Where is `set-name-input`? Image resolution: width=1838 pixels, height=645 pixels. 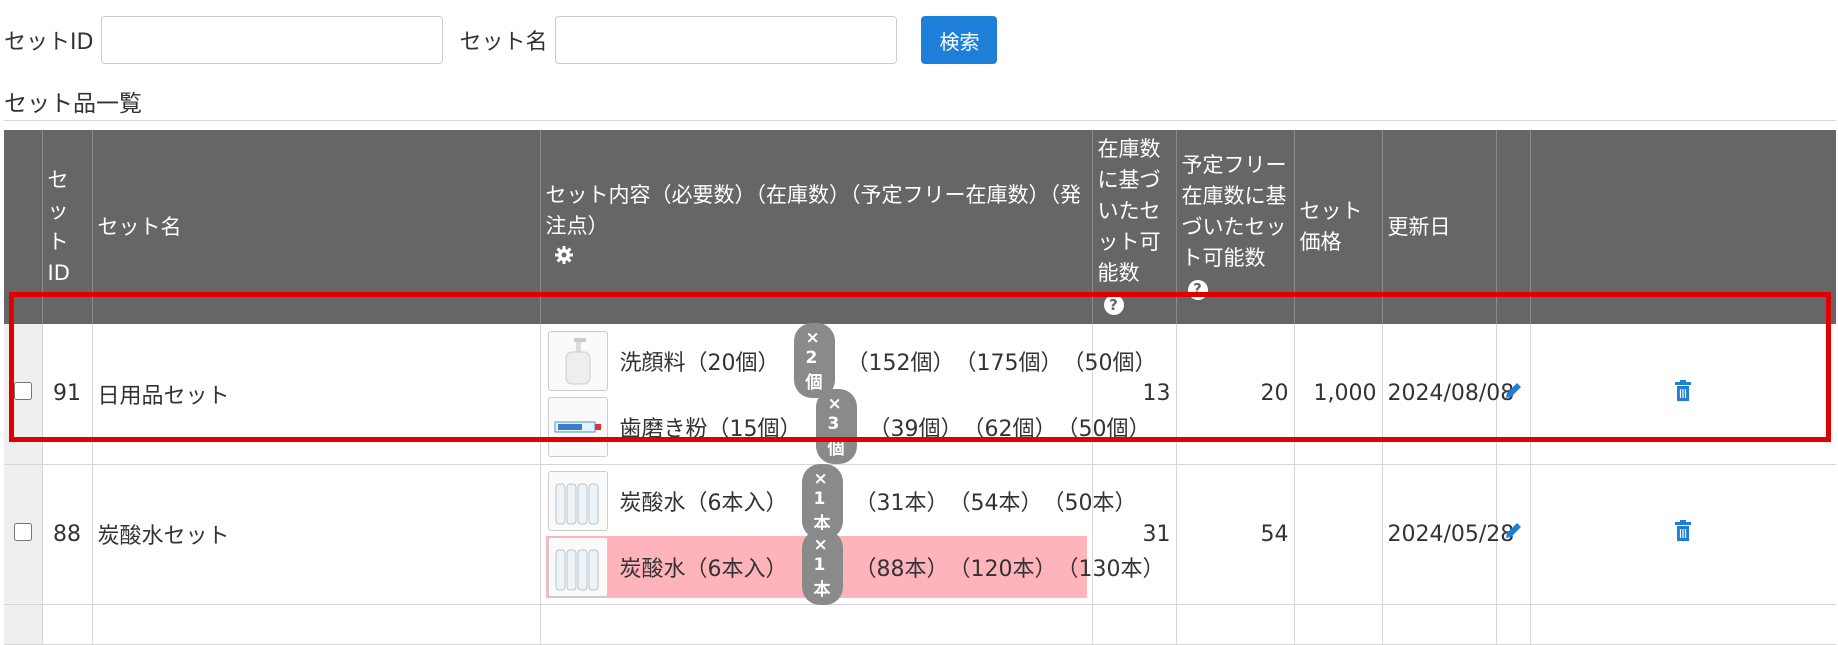
set-name-input is located at coordinates (726, 40).